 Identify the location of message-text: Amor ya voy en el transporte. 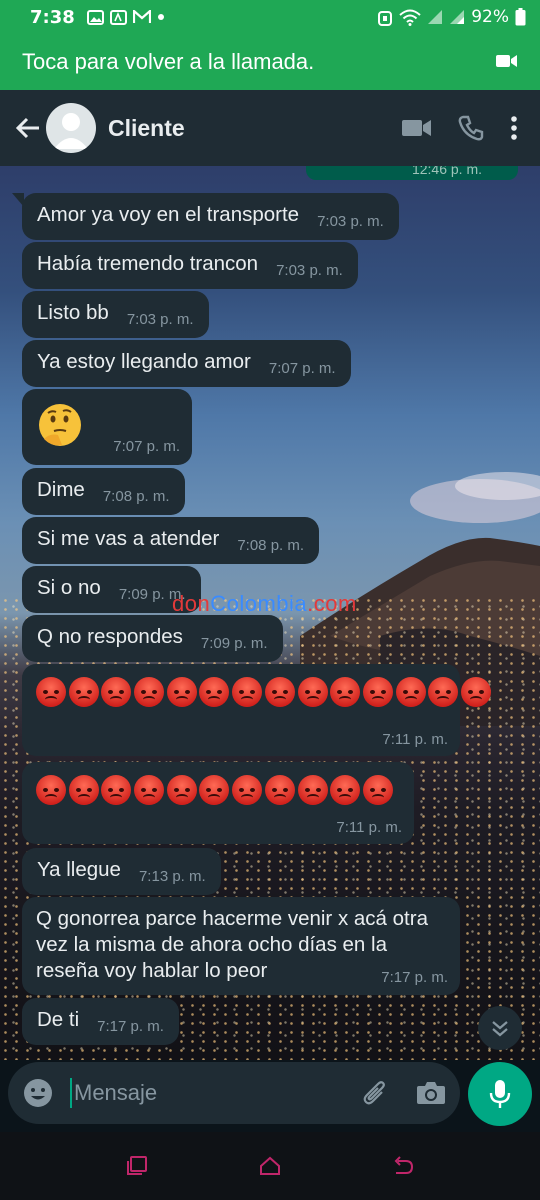
(168, 214).